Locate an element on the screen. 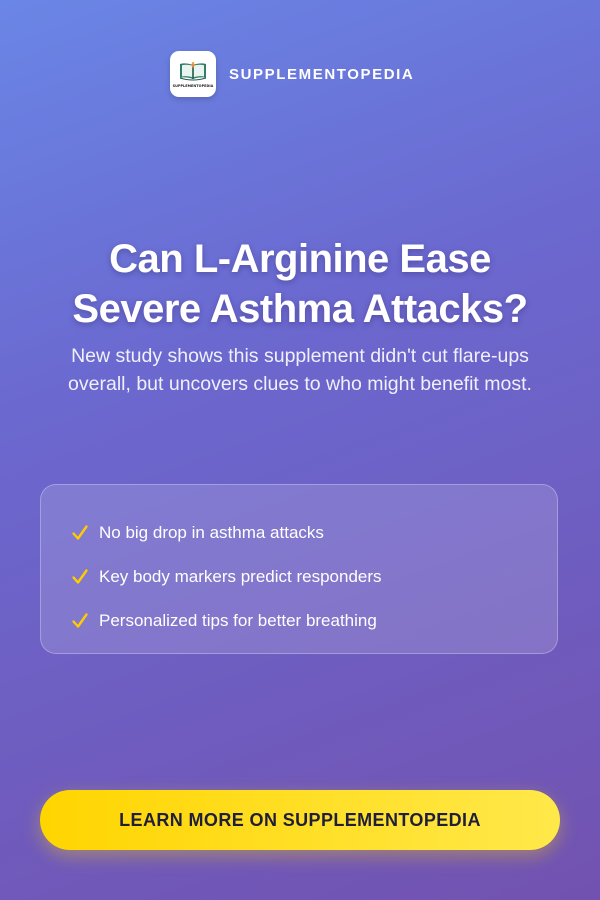 The height and width of the screenshot is (900, 600). benefit-item: Personalized tips for better breathing is located at coordinates (314, 621).